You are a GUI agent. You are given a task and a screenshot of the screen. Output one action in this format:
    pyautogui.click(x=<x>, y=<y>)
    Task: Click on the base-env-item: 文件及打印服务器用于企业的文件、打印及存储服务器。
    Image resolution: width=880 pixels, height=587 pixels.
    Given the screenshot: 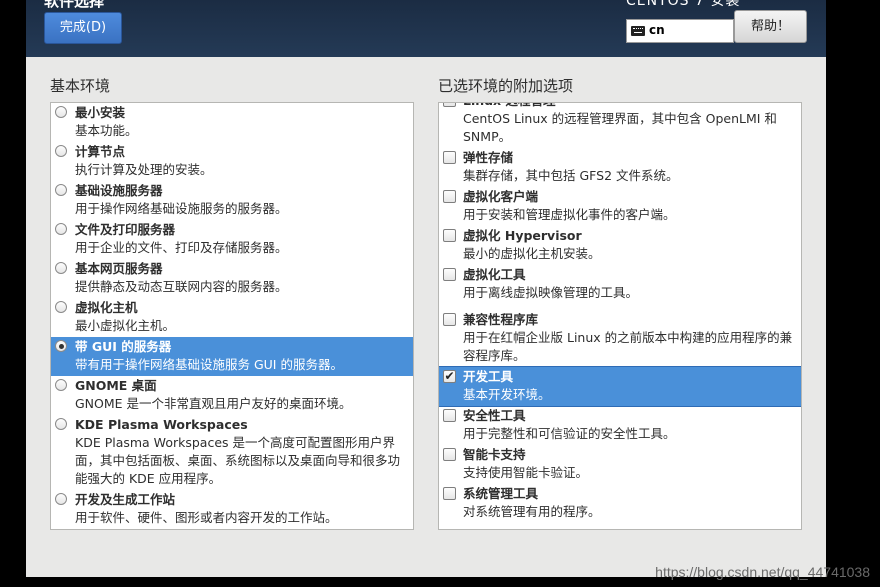 What is the action you would take?
    pyautogui.click(x=232, y=239)
    